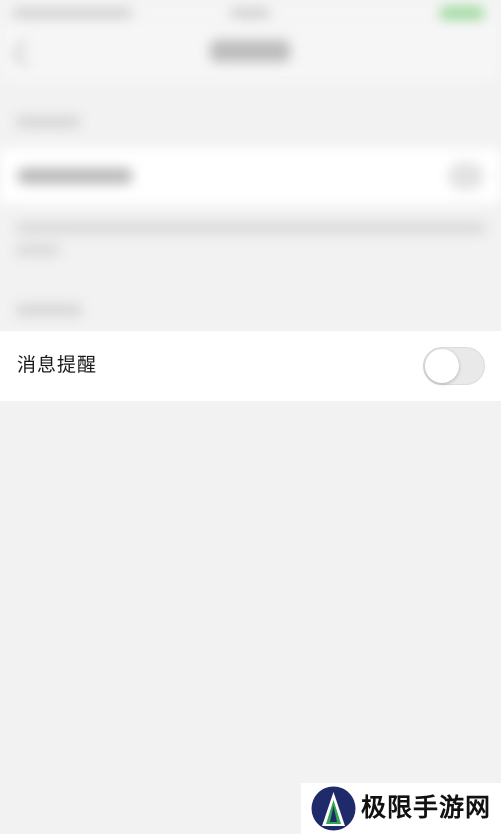 This screenshot has width=501, height=834. I want to click on settings-row-switch, so click(466, 176).